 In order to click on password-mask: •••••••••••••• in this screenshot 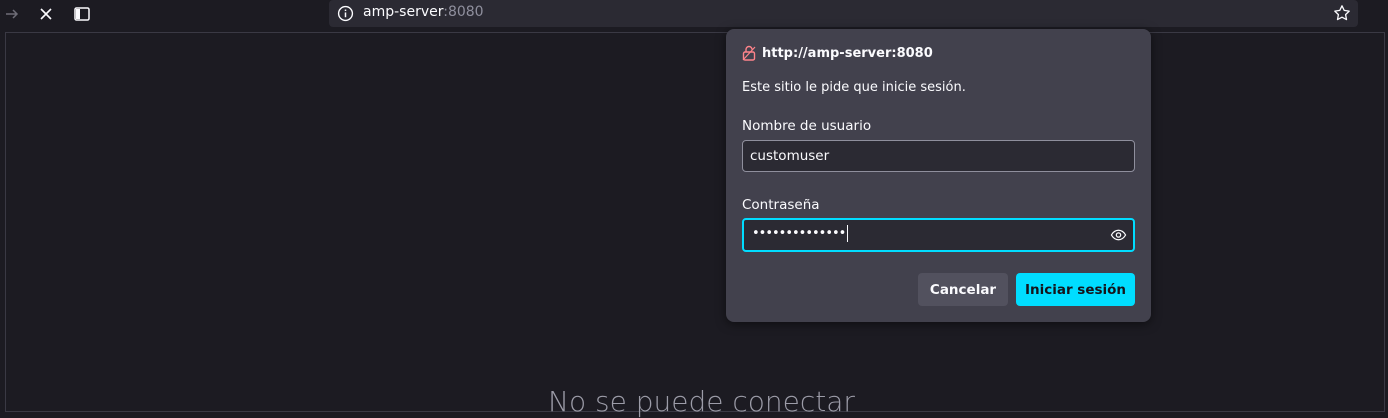, I will do `click(799, 233)`.